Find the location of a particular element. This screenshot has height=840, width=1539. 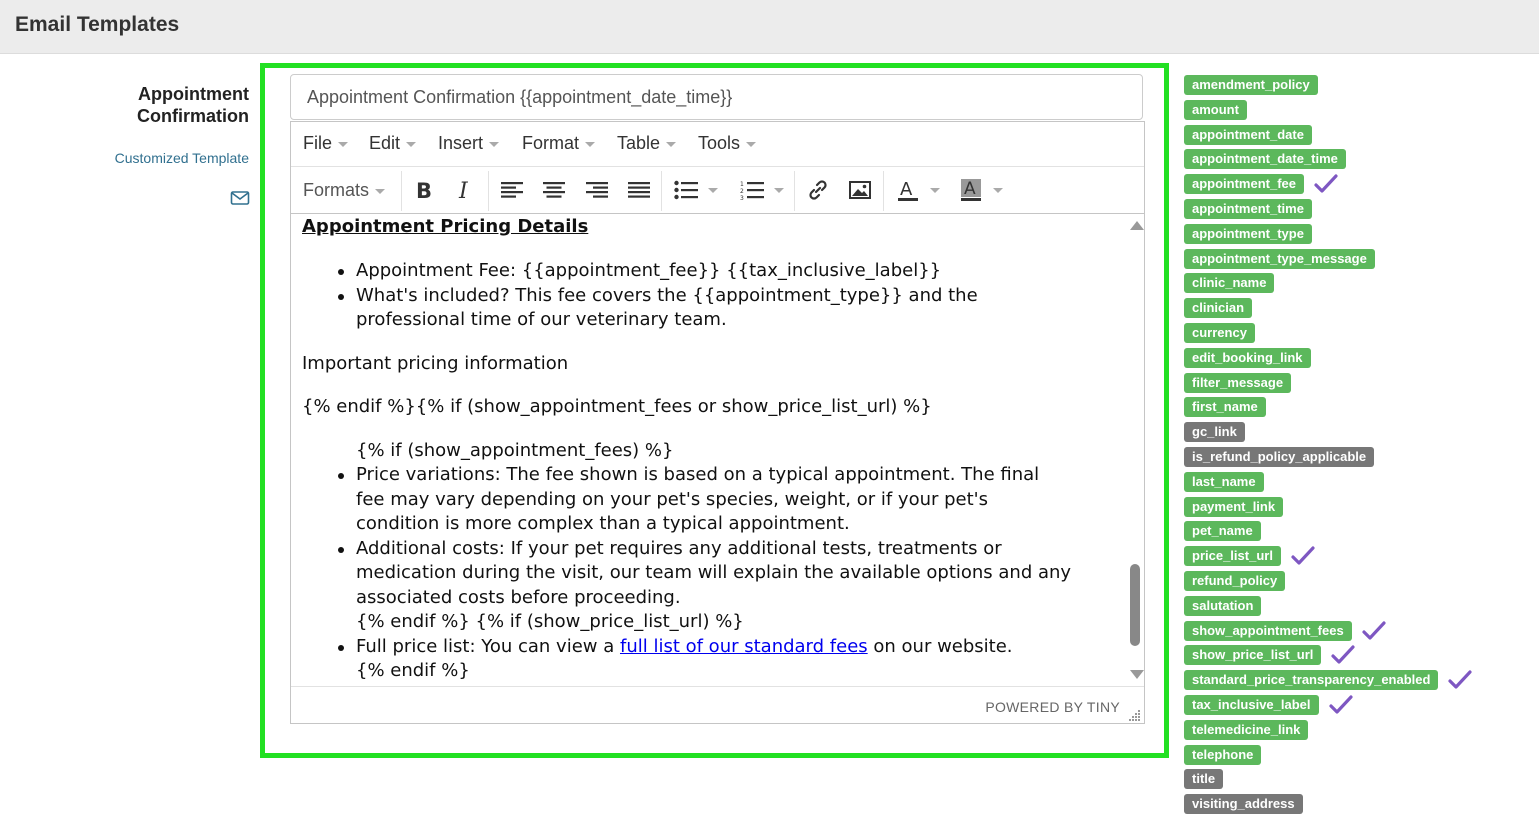

placeholder-tag: last_name is located at coordinates (1224, 481).